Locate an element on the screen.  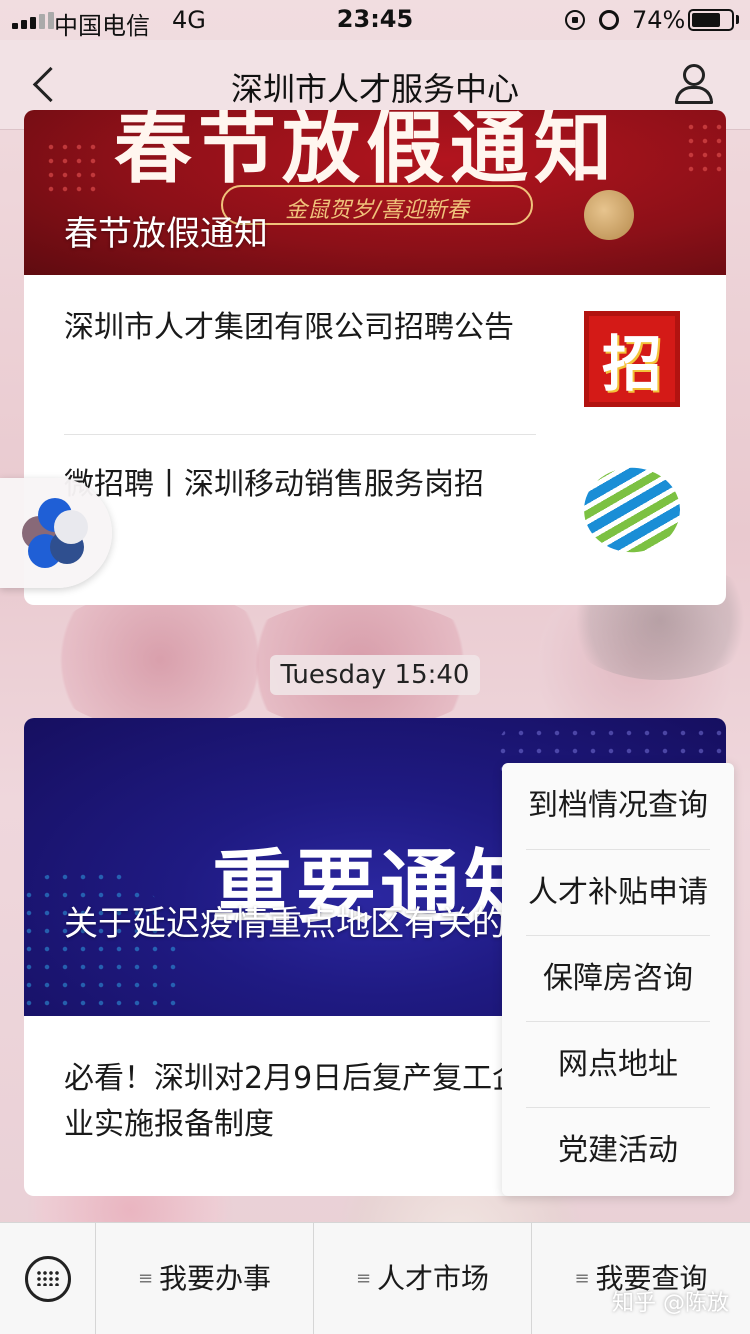
list-item: 微招聘丨深圳移动销售服务岗招 is located at coordinates (379, 522).